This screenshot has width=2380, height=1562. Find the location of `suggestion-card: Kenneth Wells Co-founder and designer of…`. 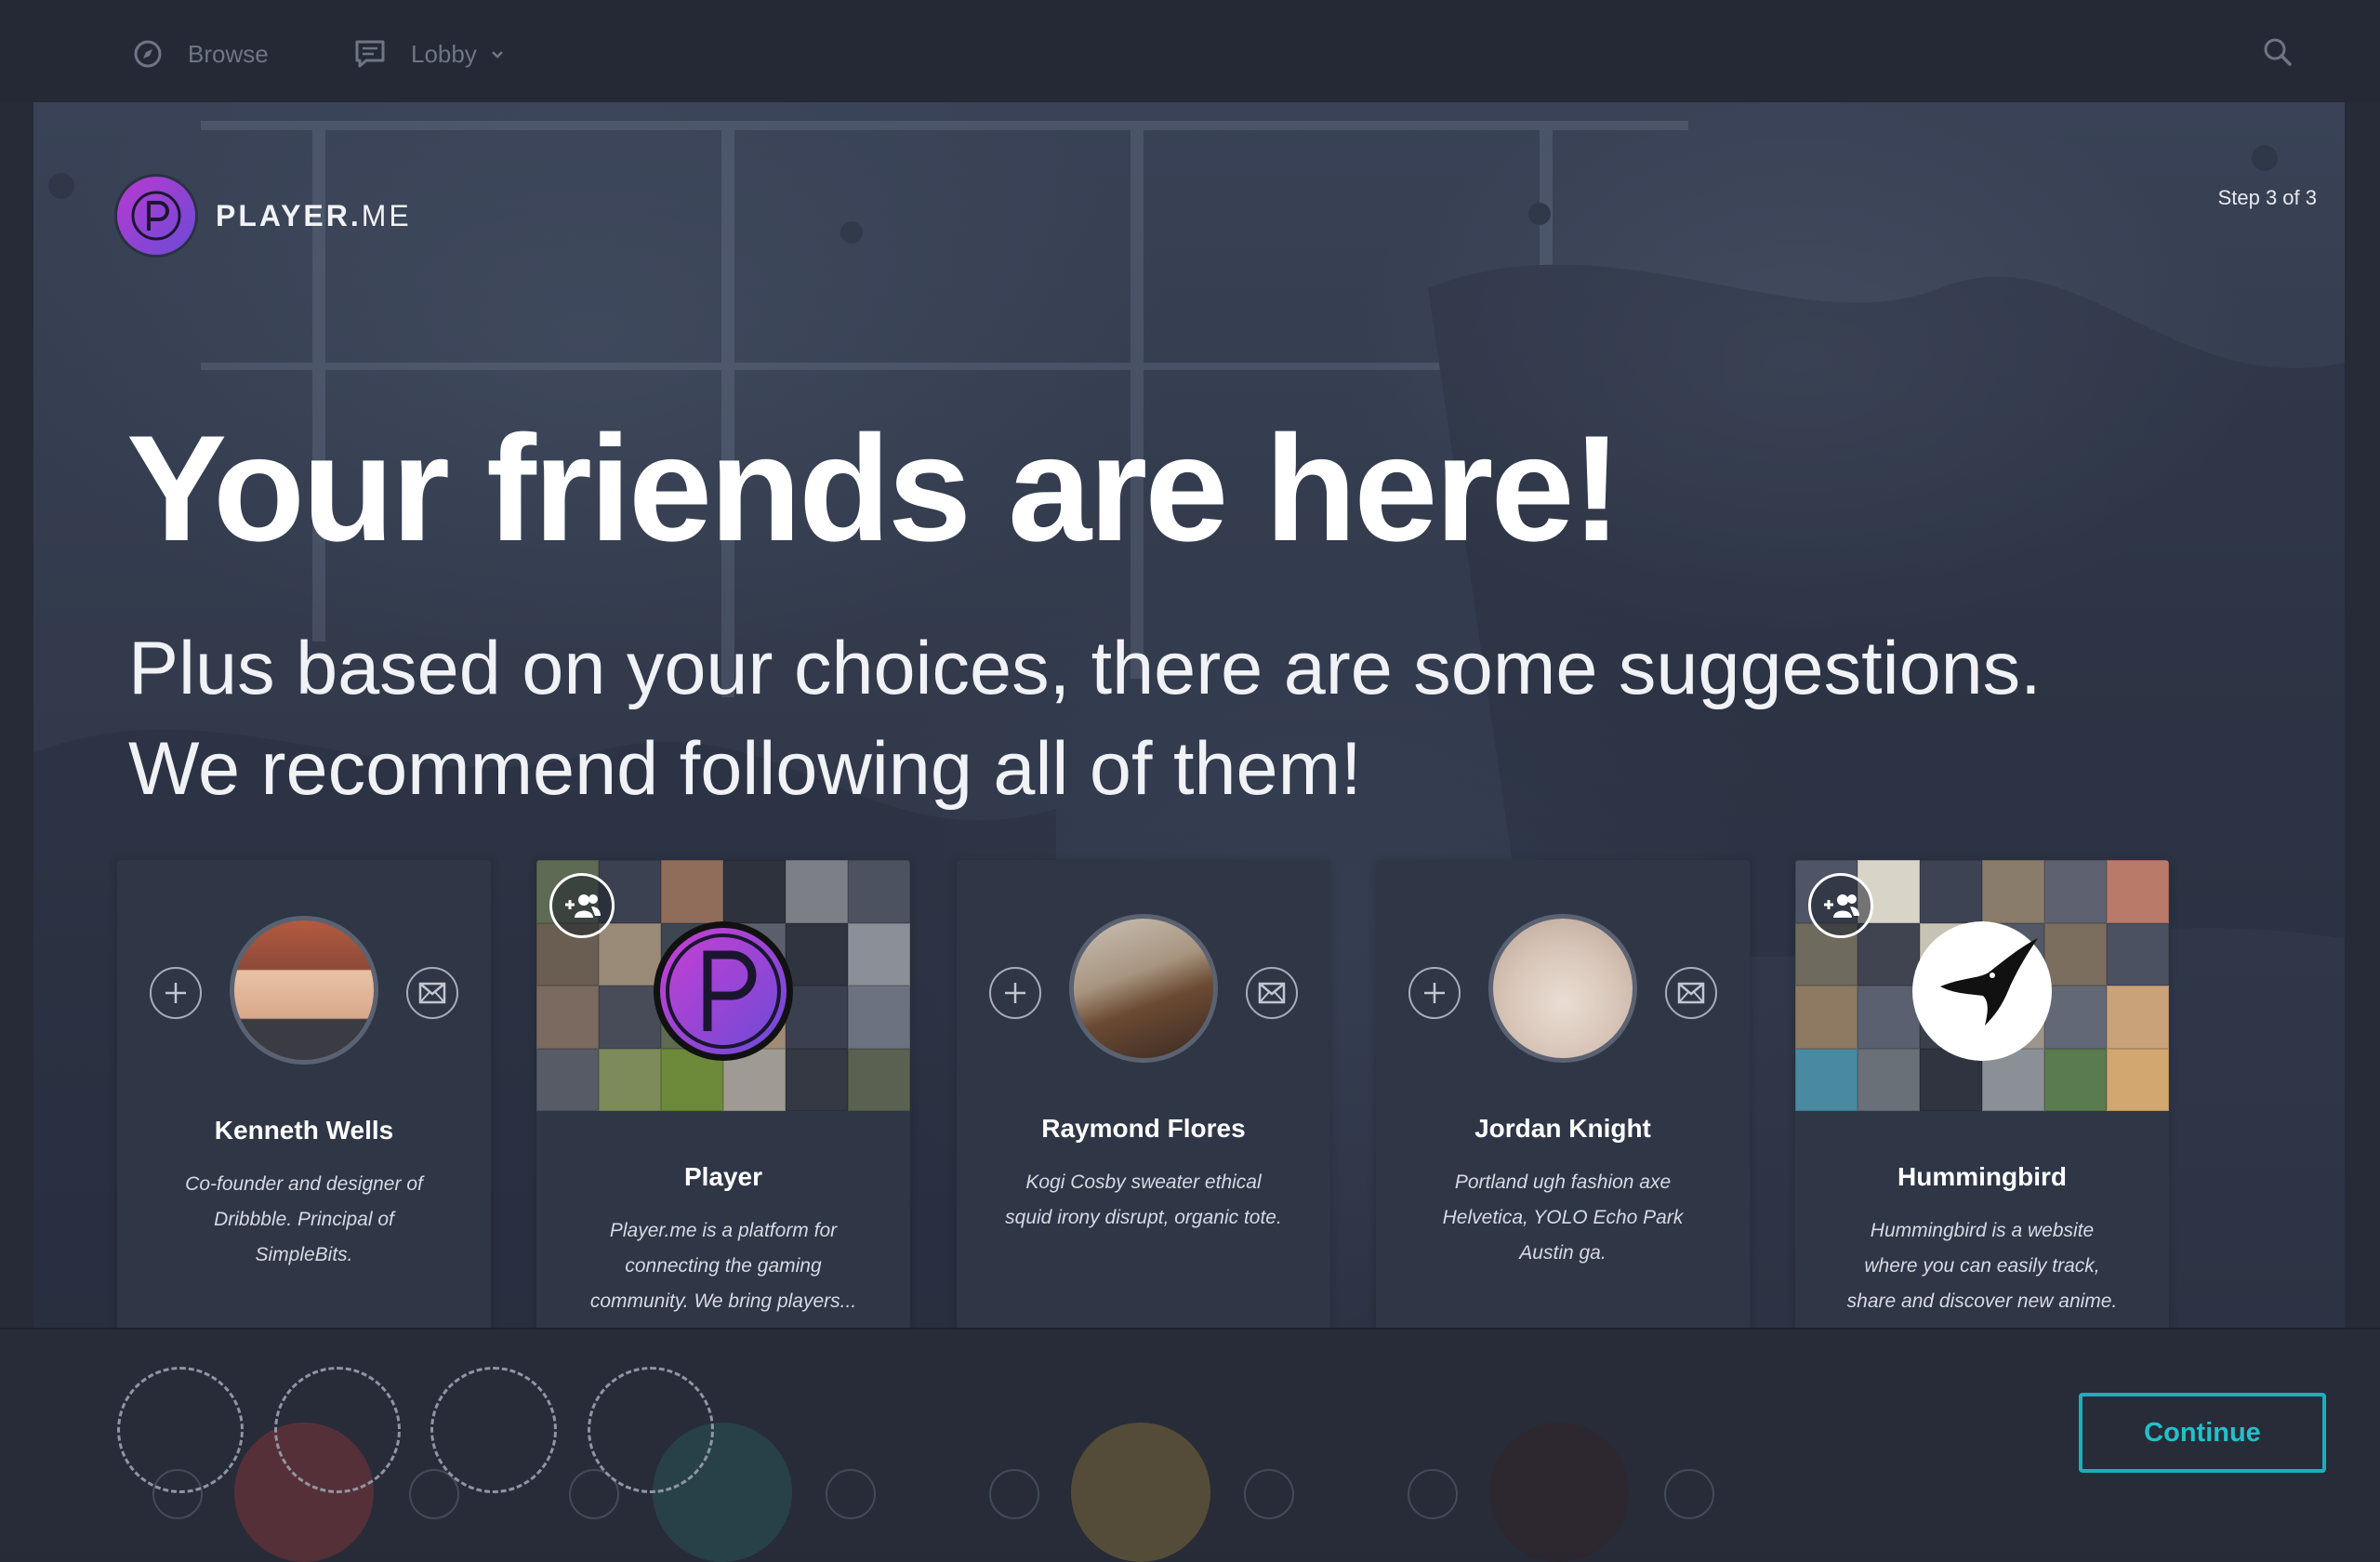

suggestion-card: Kenneth Wells Co-founder and designer of… is located at coordinates (304, 1095).